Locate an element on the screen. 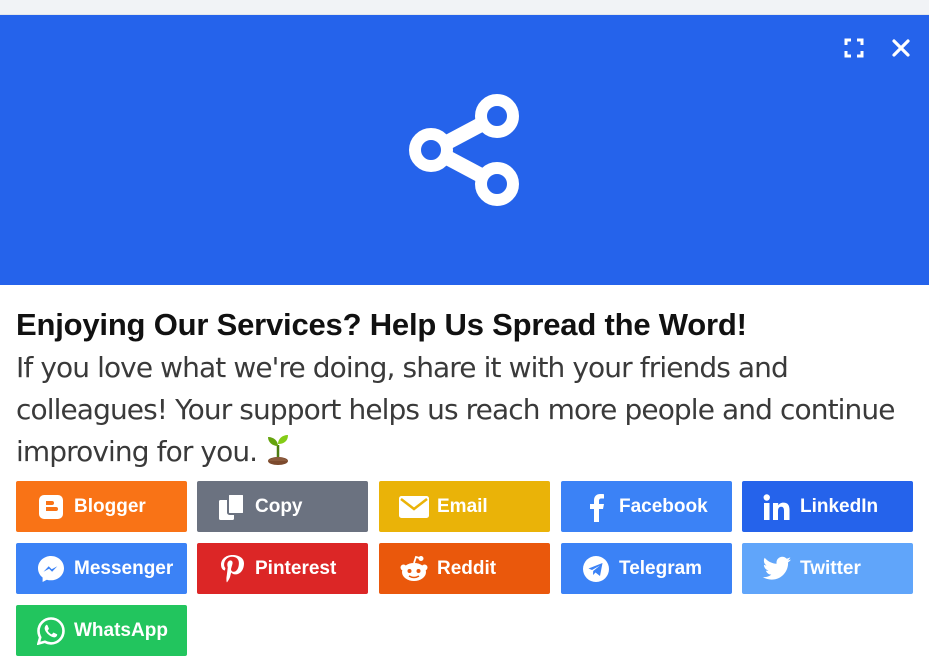 Image resolution: width=929 pixels, height=664 pixels. share-button-label: Facebook is located at coordinates (663, 506).